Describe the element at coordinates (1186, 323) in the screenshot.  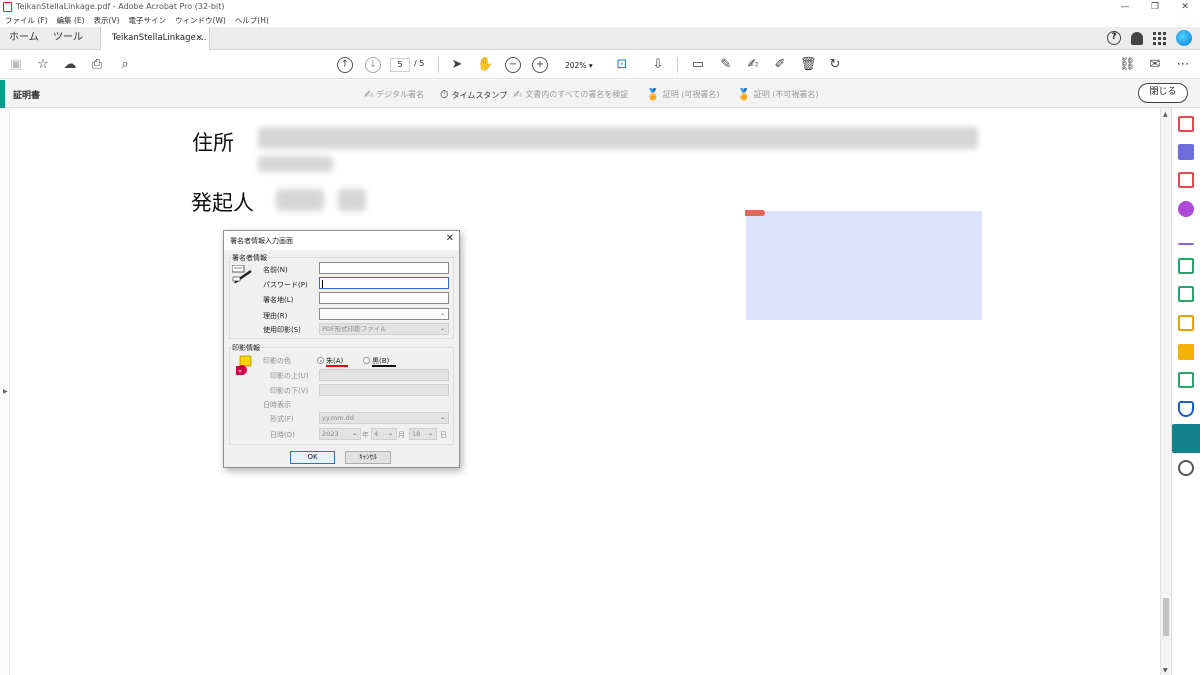
I see `protect-file-icon` at that location.